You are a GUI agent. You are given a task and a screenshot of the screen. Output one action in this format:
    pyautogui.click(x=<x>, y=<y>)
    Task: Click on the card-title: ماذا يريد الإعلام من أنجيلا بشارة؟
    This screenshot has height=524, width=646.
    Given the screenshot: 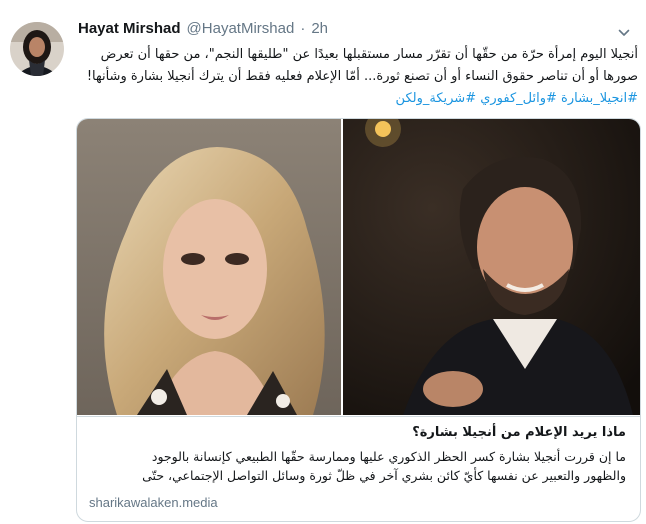 What is the action you would take?
    pyautogui.click(x=519, y=432)
    